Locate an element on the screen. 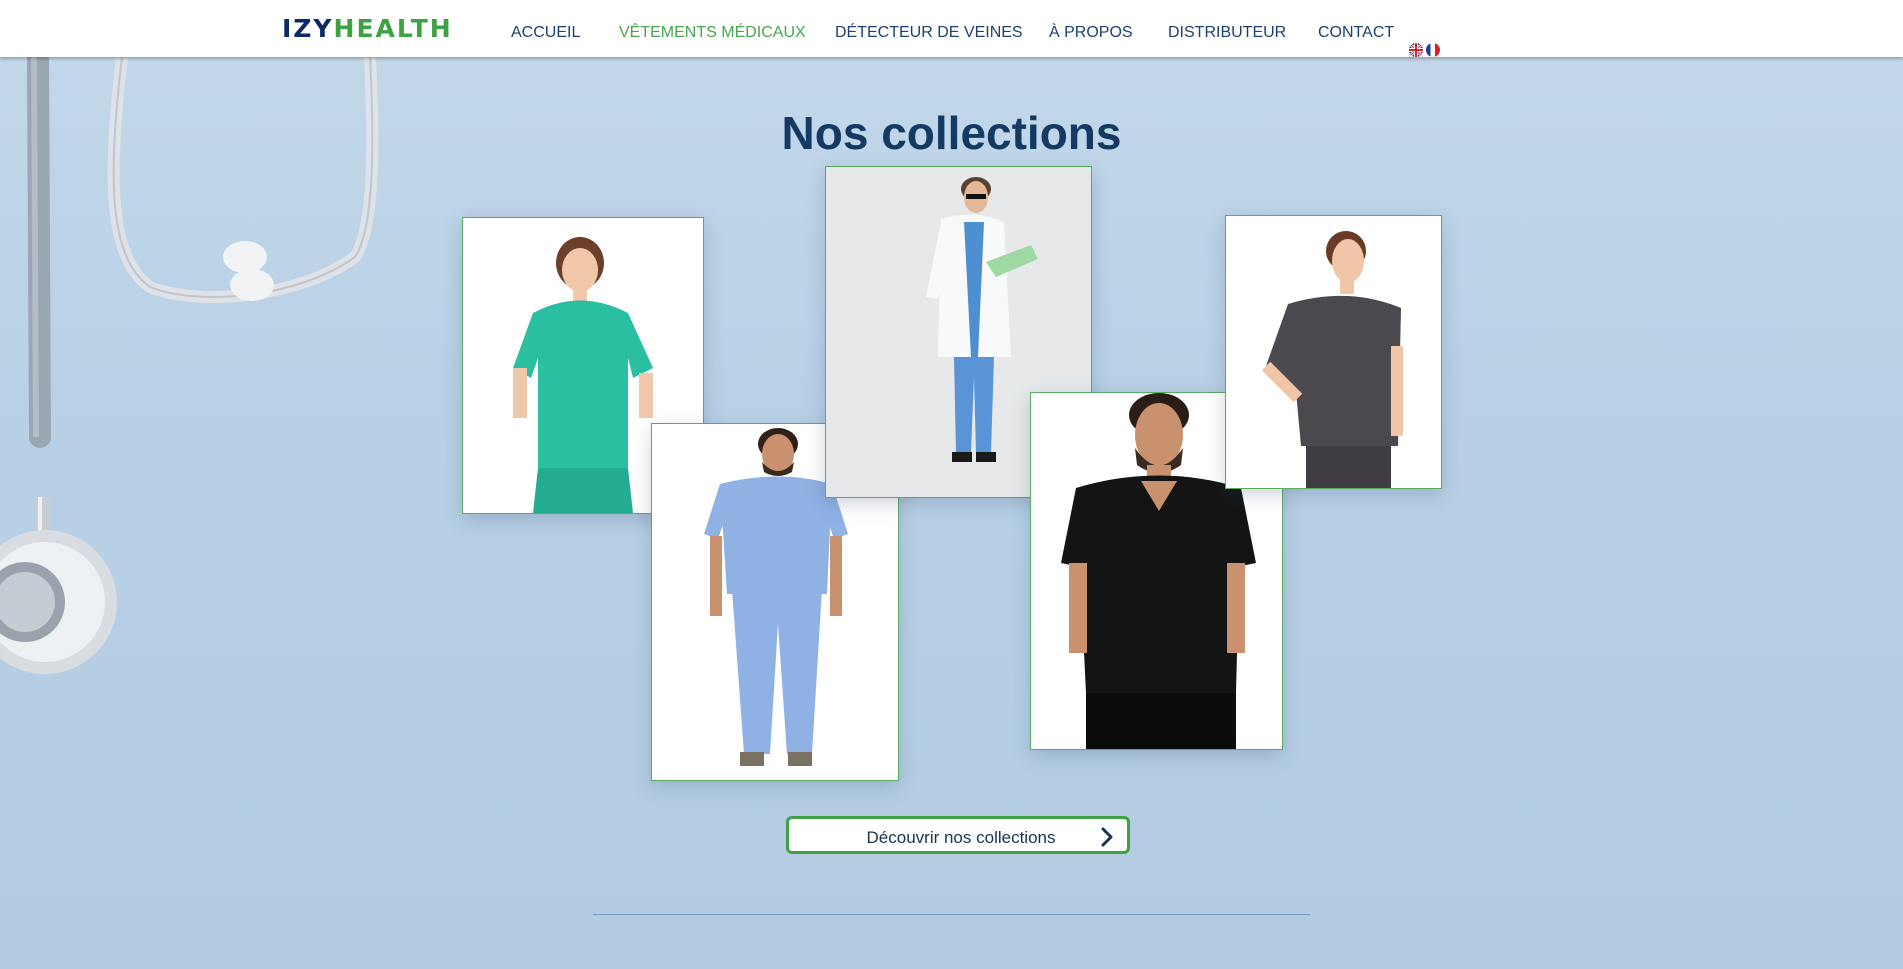  nav-accueil: ACCUEIL is located at coordinates (545, 33).